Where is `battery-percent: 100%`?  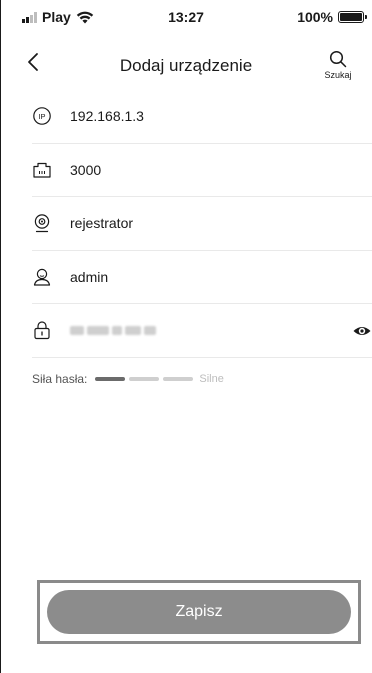 battery-percent: 100% is located at coordinates (315, 17).